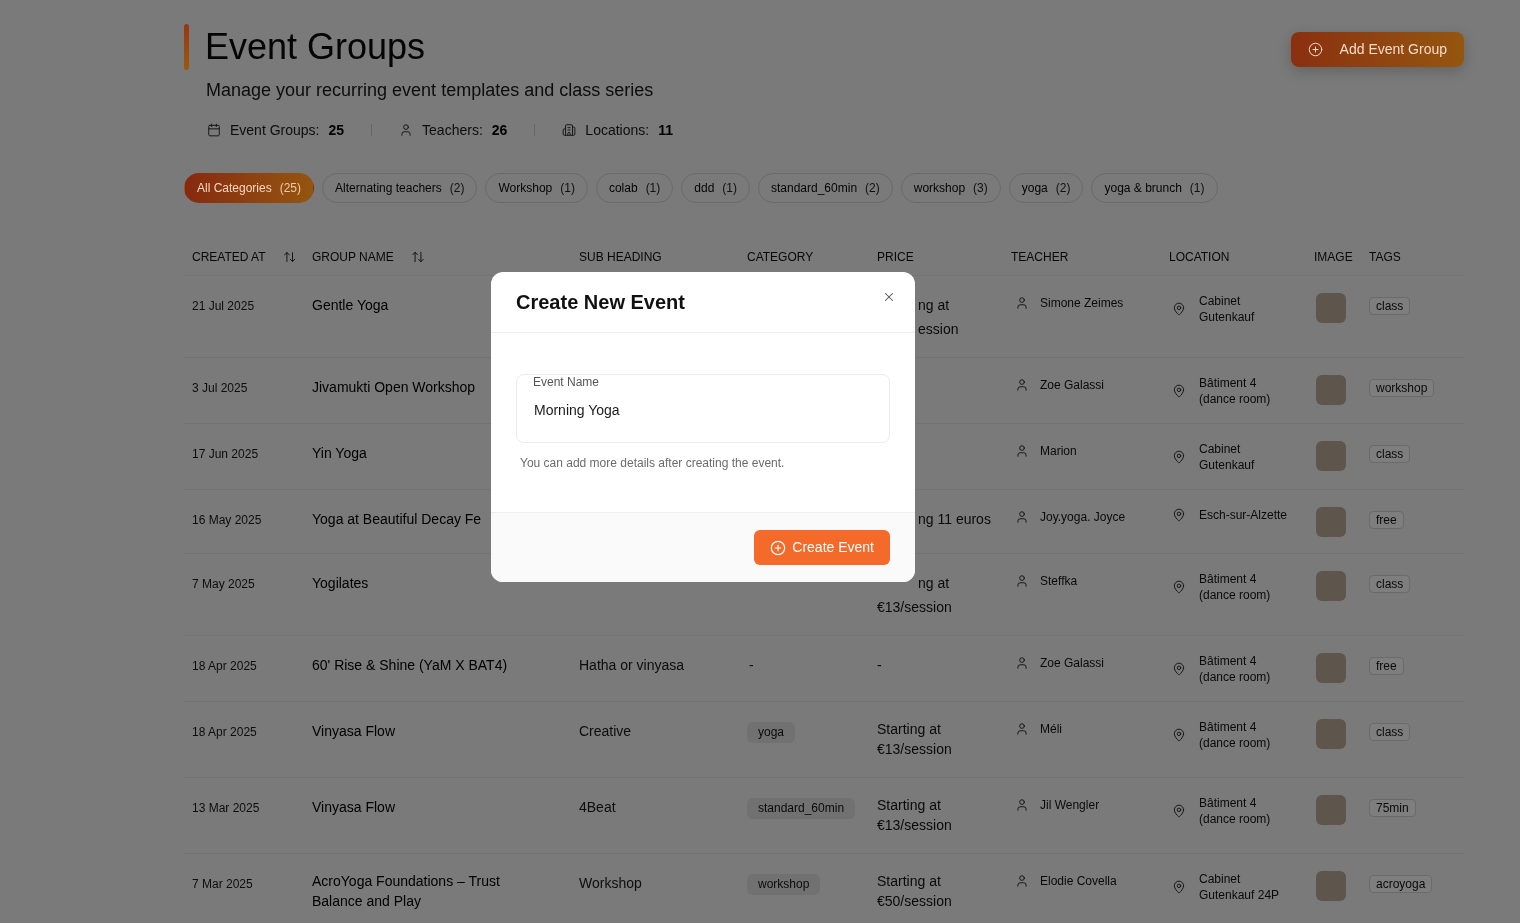  What do you see at coordinates (1059, 581) in the screenshot?
I see `teacher-name: Steffka` at bounding box center [1059, 581].